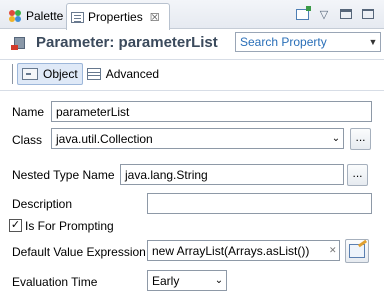 The height and width of the screenshot is (296, 384). What do you see at coordinates (55, 282) in the screenshot?
I see `evaluation-time-label: Evaluation Time` at bounding box center [55, 282].